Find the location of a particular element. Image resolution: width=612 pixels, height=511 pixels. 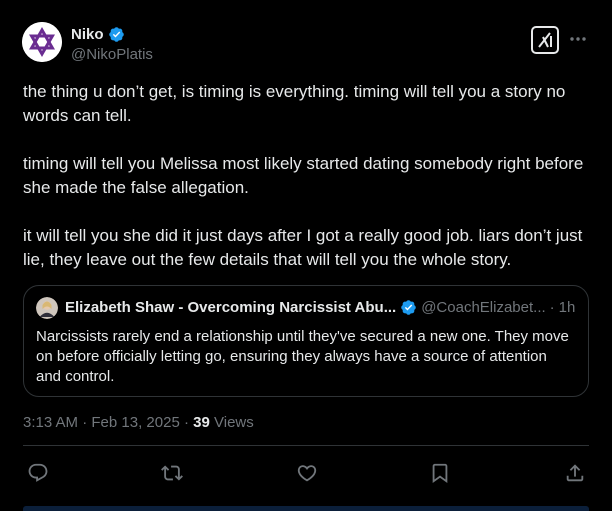

quoted-author-avatar is located at coordinates (47, 308).